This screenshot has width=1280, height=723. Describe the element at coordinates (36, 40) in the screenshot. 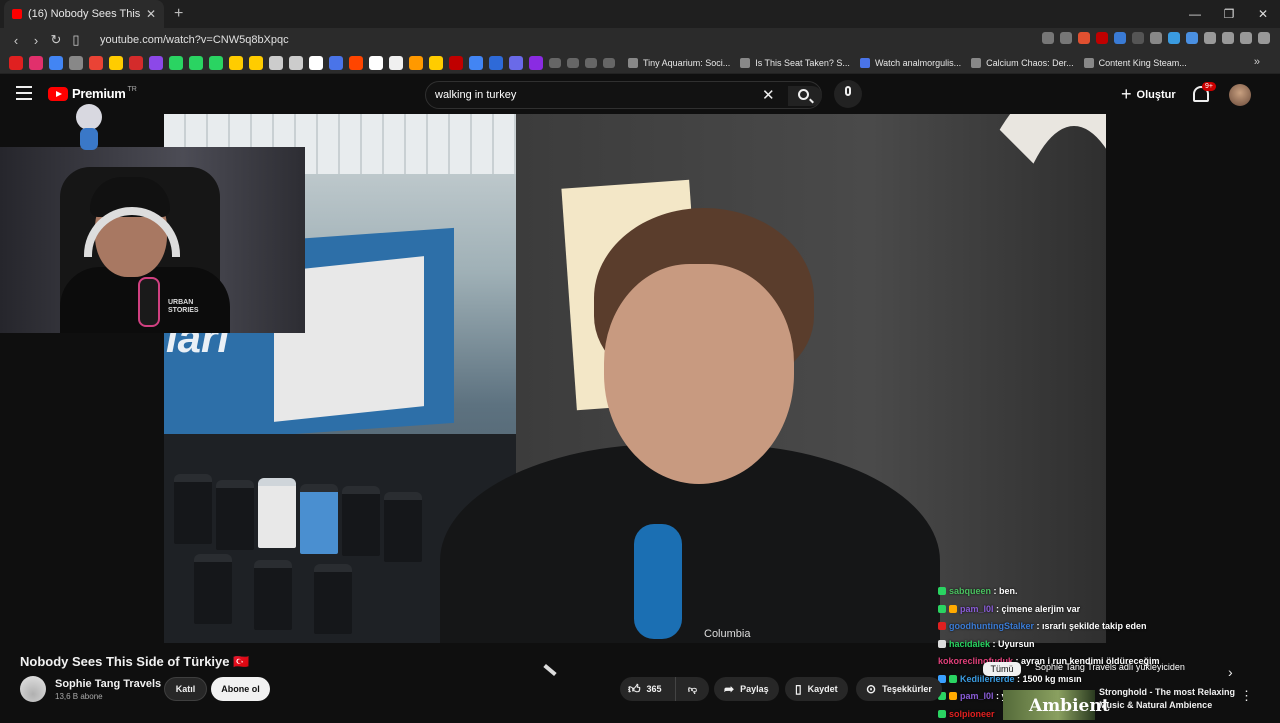

I see `forward-icon: ›` at that location.